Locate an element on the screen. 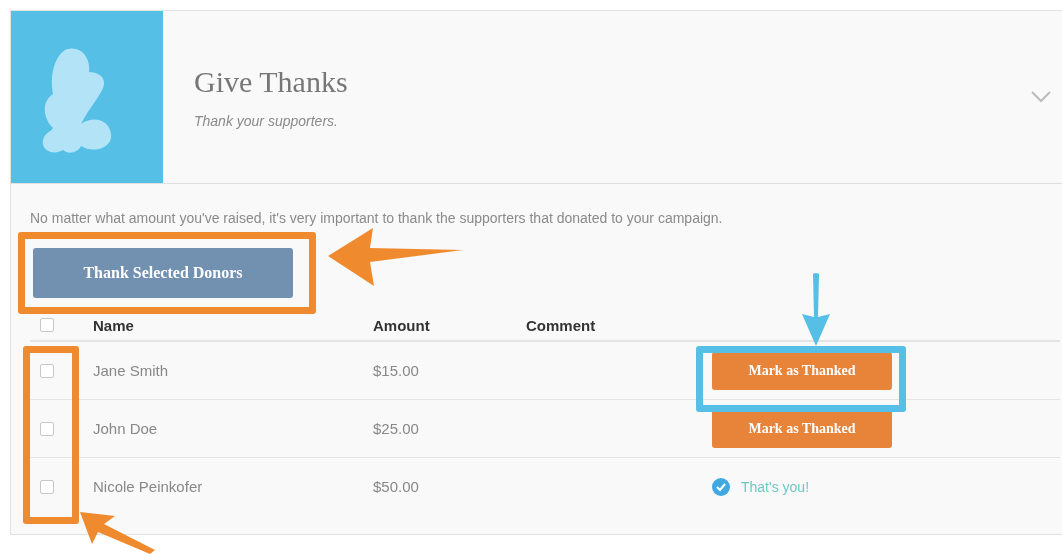  donation-amount: $15.00 is located at coordinates (396, 370).